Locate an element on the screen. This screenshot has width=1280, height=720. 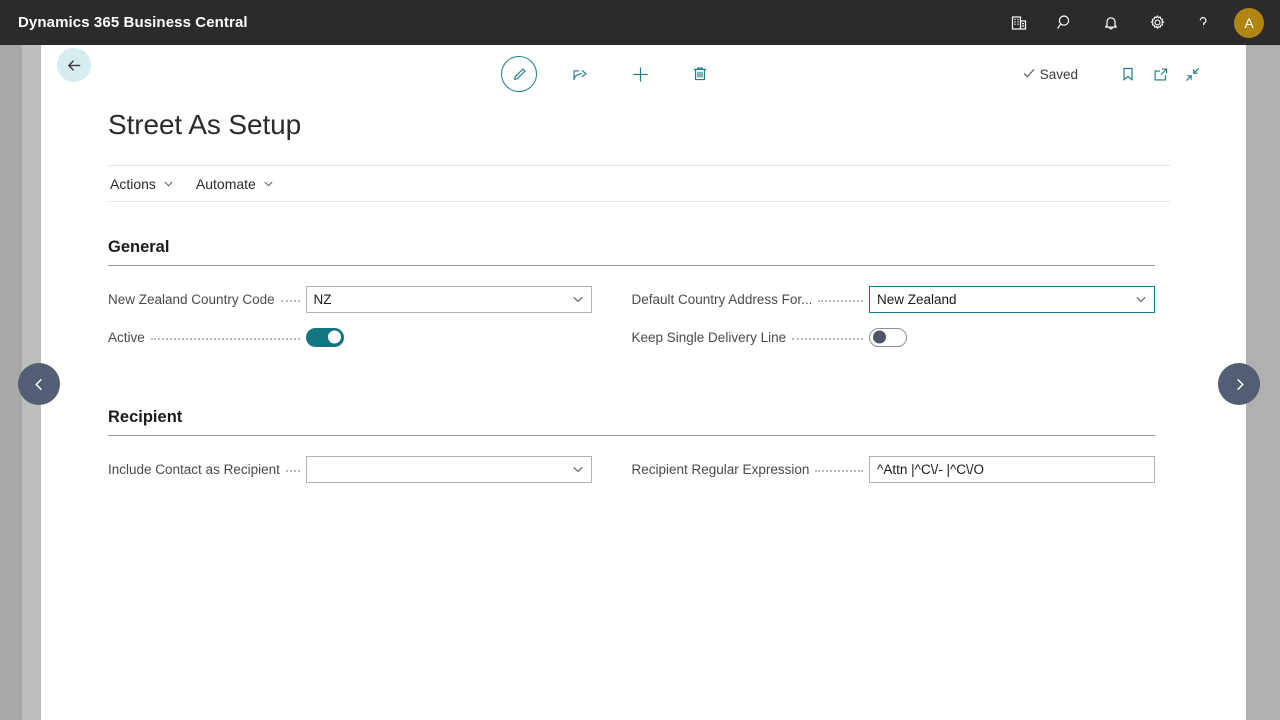
gear-icon is located at coordinates (1157, 22).